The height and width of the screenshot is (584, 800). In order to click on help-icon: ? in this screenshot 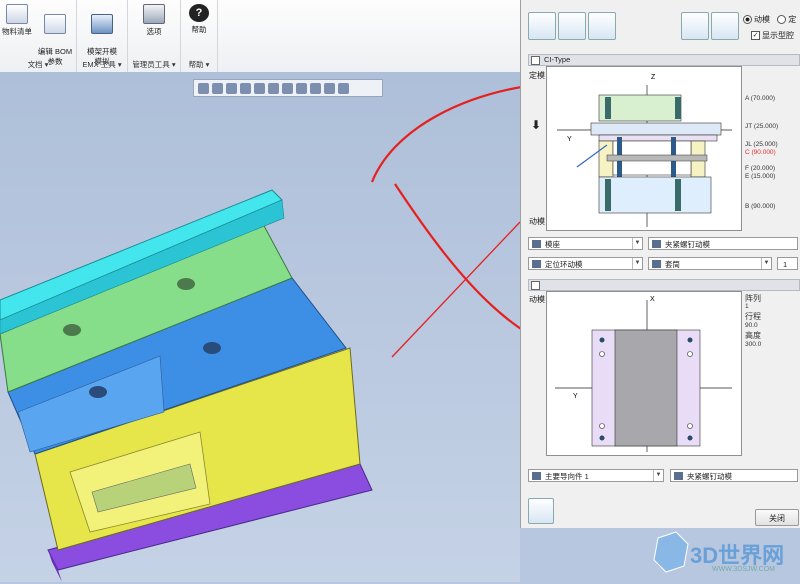, I will do `click(199, 13)`.